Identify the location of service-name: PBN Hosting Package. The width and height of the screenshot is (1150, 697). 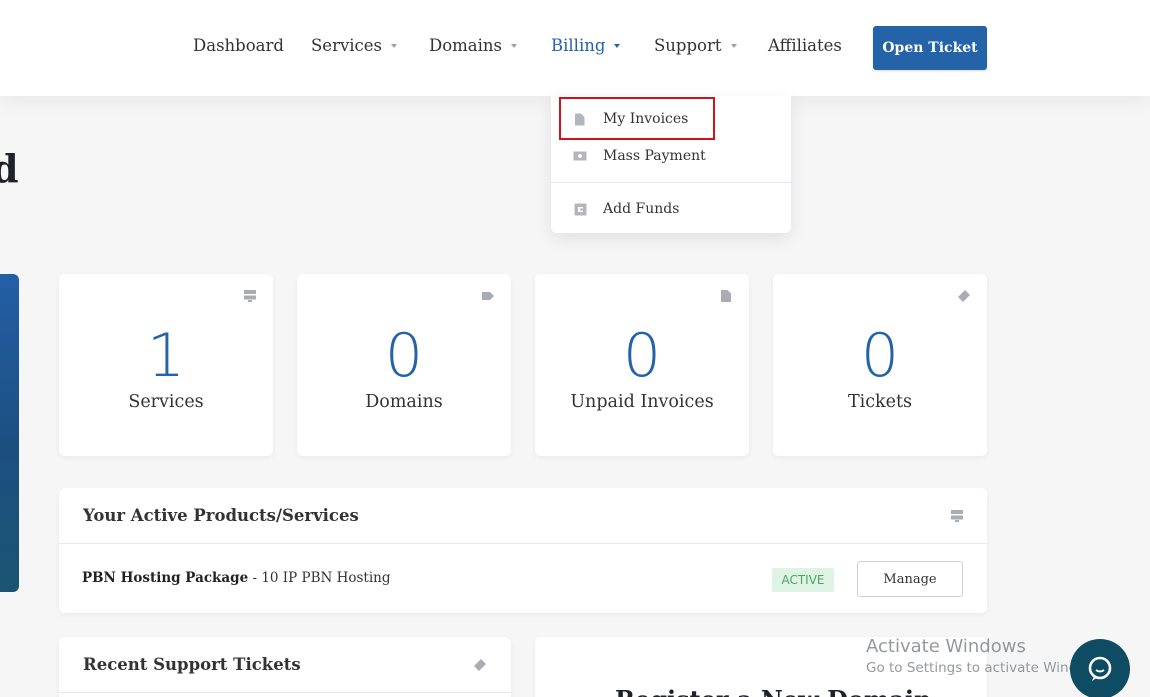
(165, 578).